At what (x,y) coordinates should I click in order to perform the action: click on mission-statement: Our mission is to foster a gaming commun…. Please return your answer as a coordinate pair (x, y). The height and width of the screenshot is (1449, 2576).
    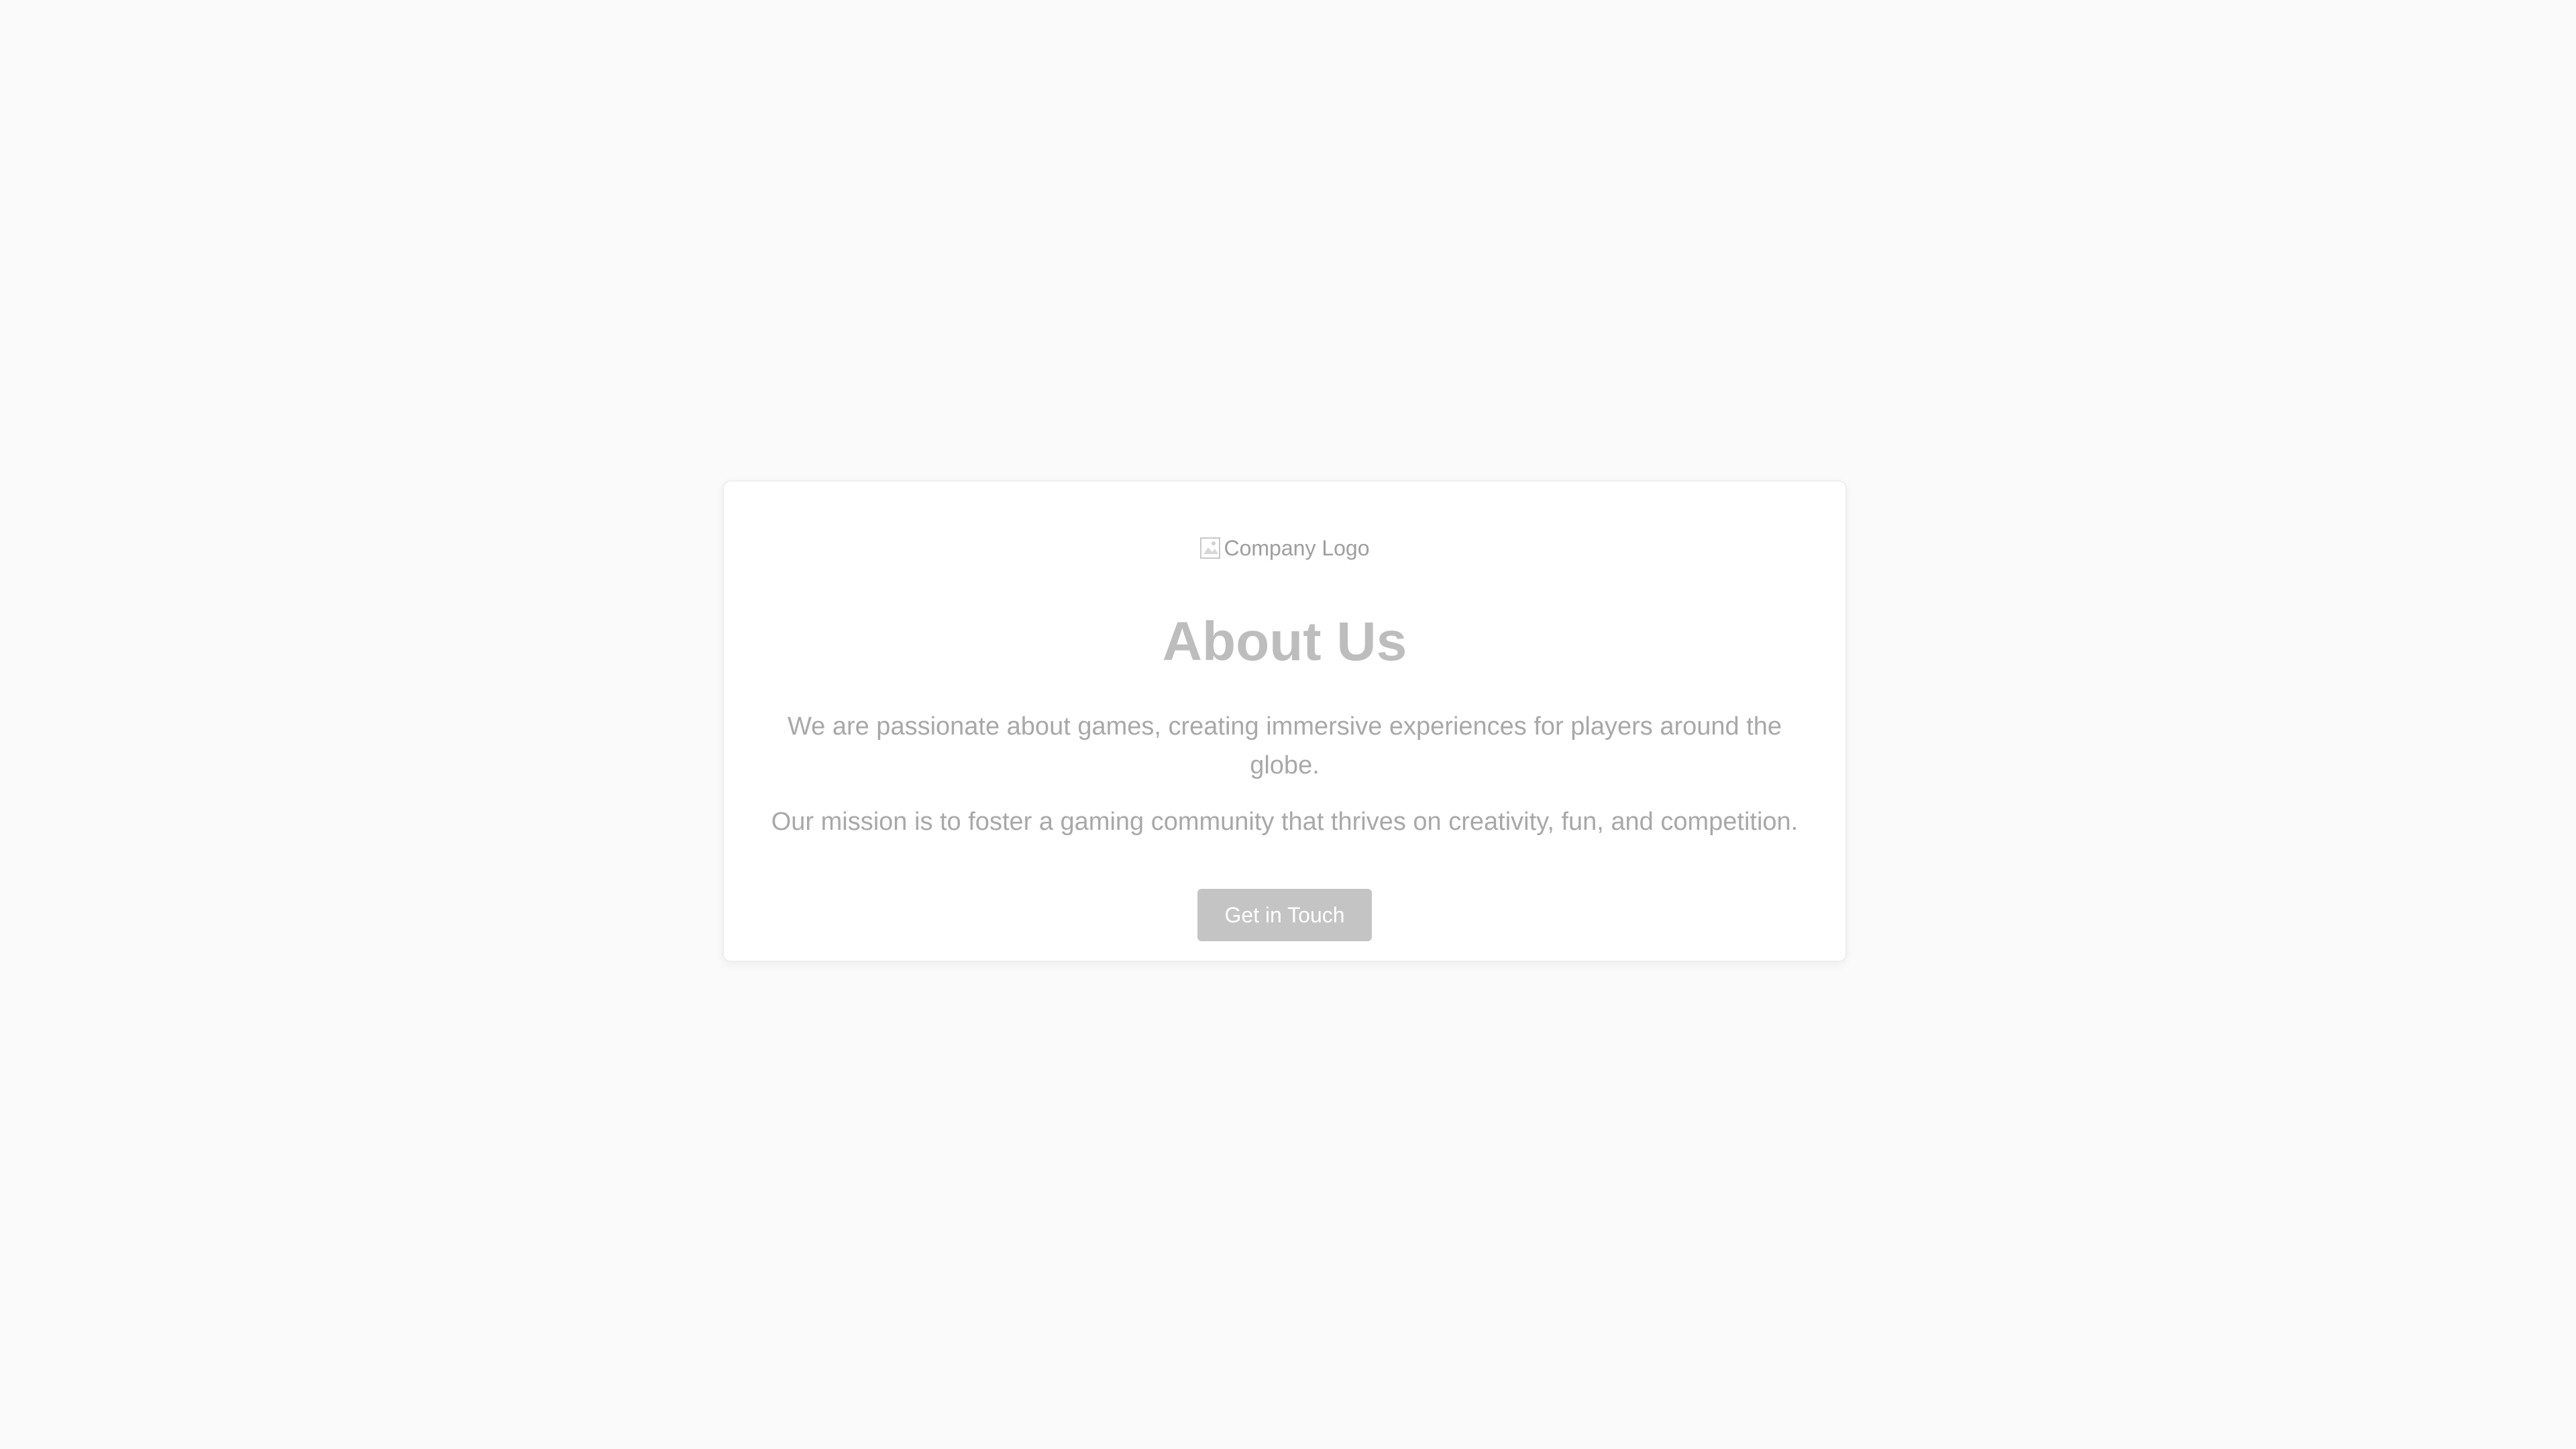
    Looking at the image, I should click on (1285, 822).